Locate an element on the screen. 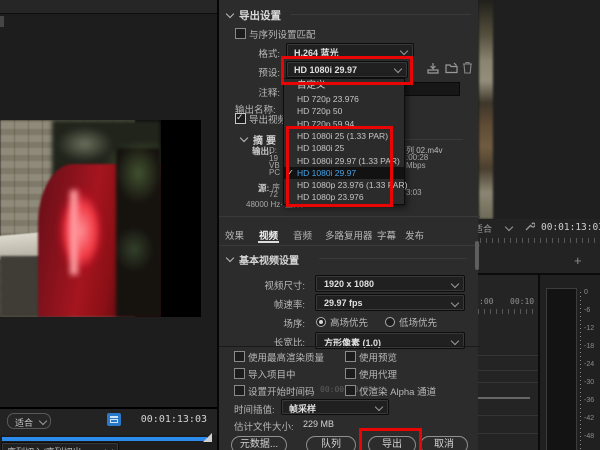 The image size is (600, 450). preset-menu-item: HD 720p 50 is located at coordinates (344, 111).